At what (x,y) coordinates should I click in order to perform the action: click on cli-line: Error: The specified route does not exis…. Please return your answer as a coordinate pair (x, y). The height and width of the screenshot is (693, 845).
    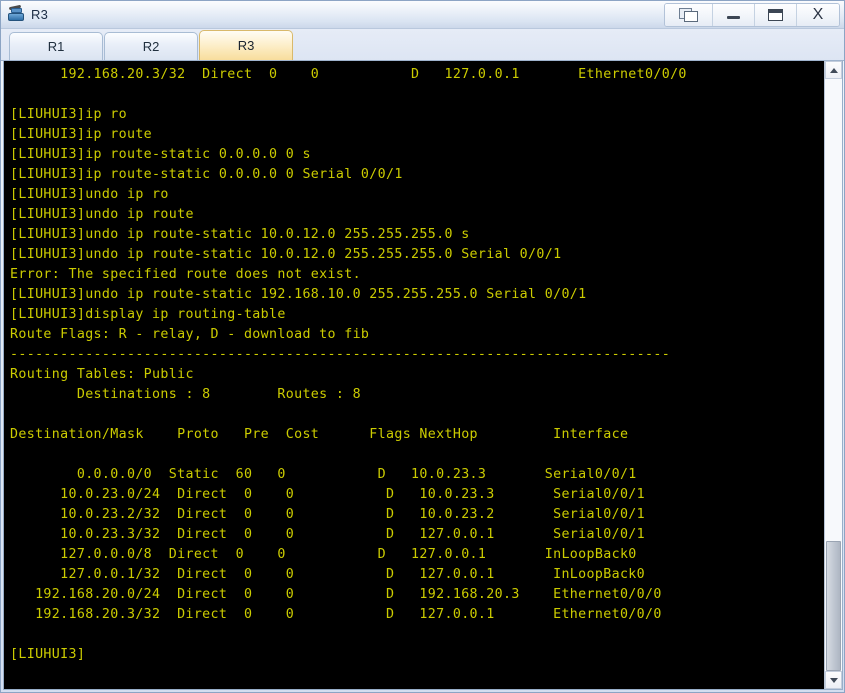
    Looking at the image, I should click on (185, 274).